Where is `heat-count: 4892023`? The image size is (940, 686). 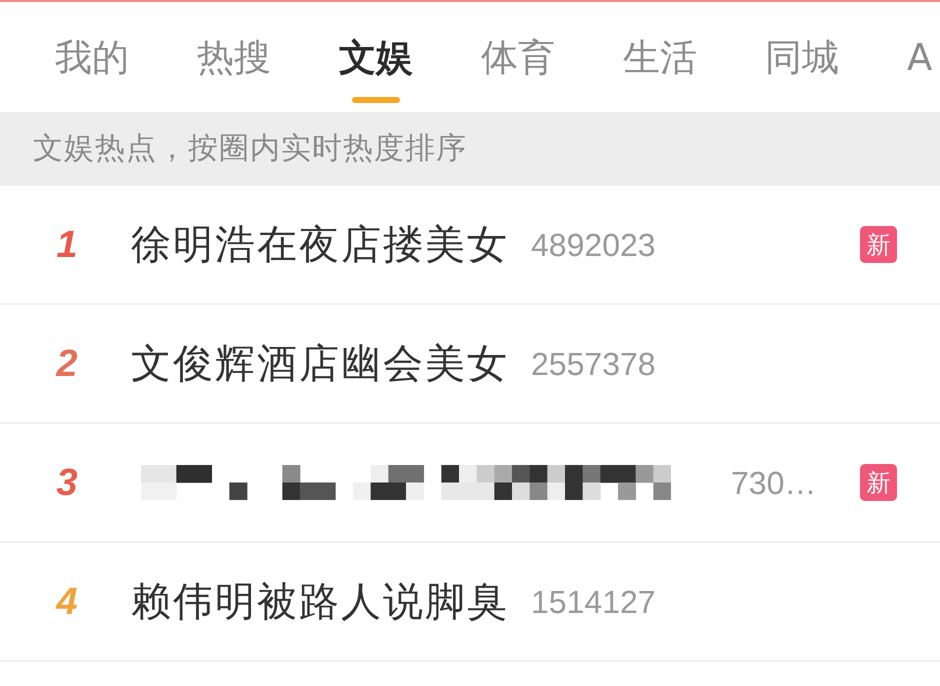 heat-count: 4892023 is located at coordinates (593, 245).